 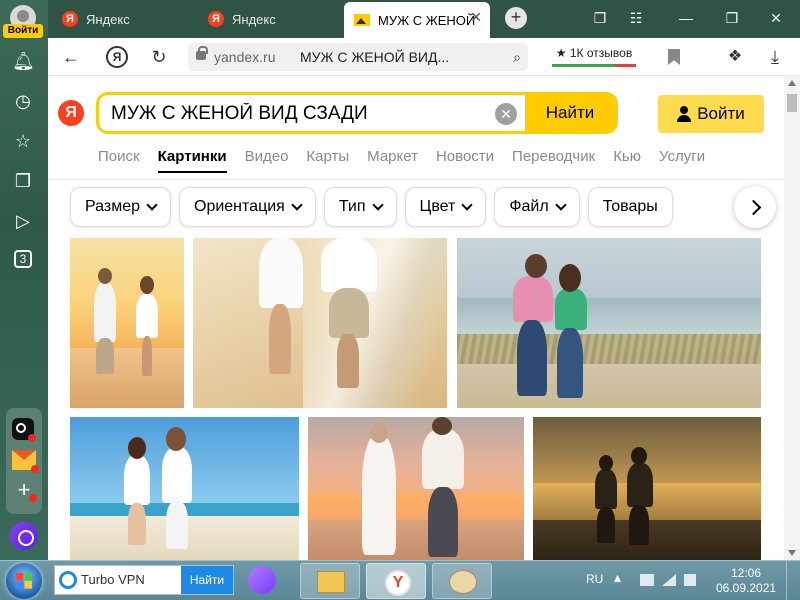 What do you see at coordinates (119, 160) in the screenshot?
I see `service-search: Поиск` at bounding box center [119, 160].